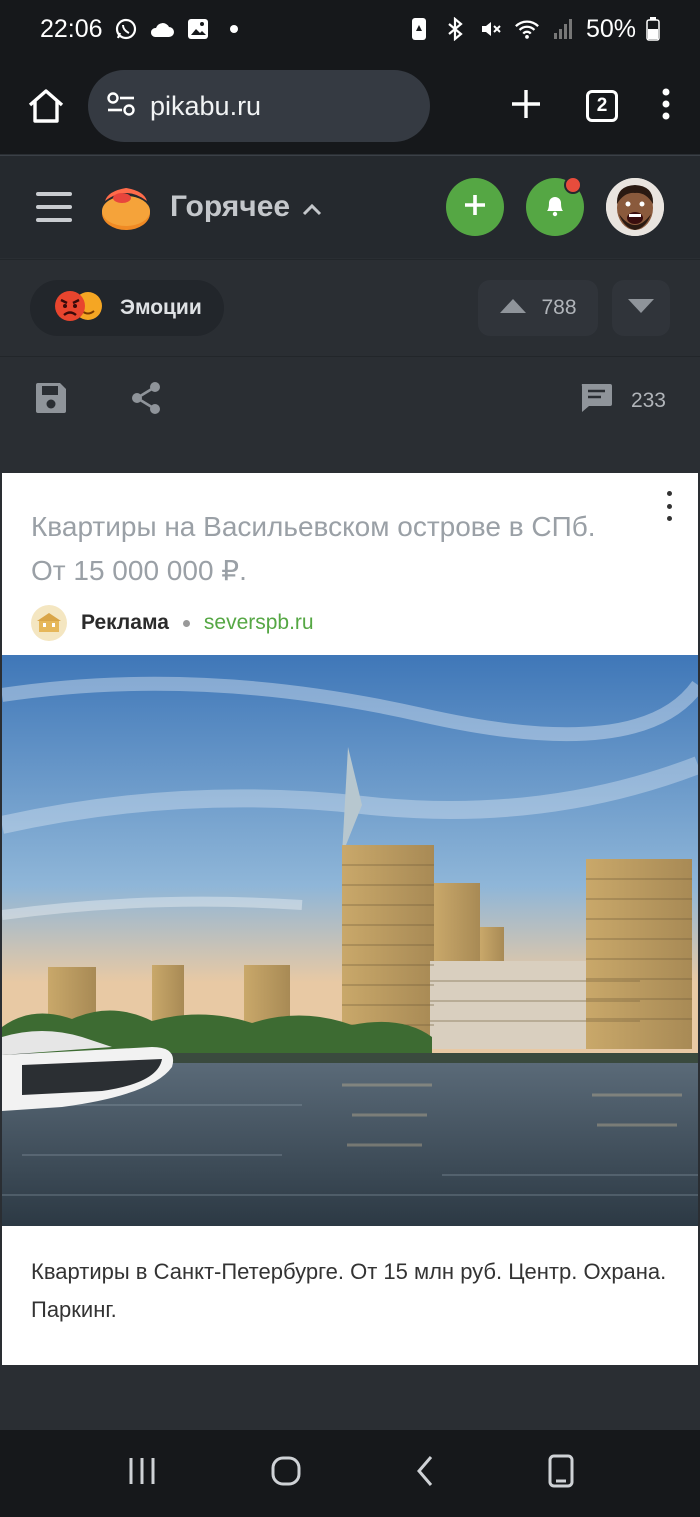  I want to click on recents-icon, so click(142, 1473).